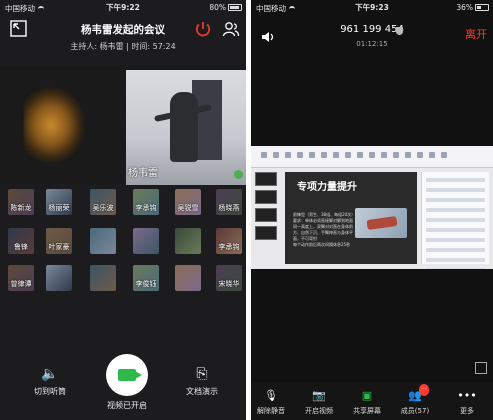 The height and width of the screenshot is (420, 493). I want to click on slide-photo, so click(381, 223).